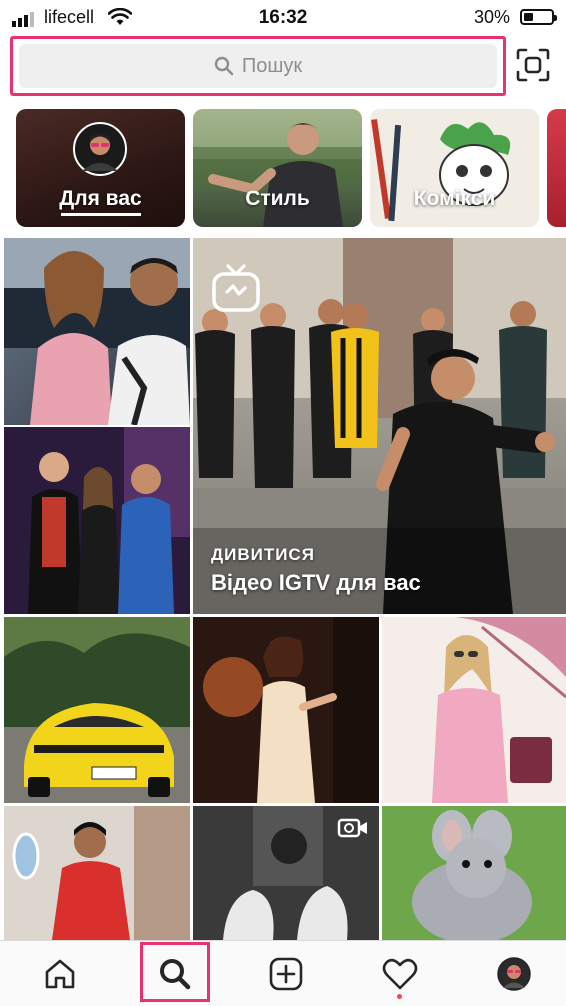 This screenshot has height=1006, width=566. What do you see at coordinates (399, 996) in the screenshot?
I see `notification-dot` at bounding box center [399, 996].